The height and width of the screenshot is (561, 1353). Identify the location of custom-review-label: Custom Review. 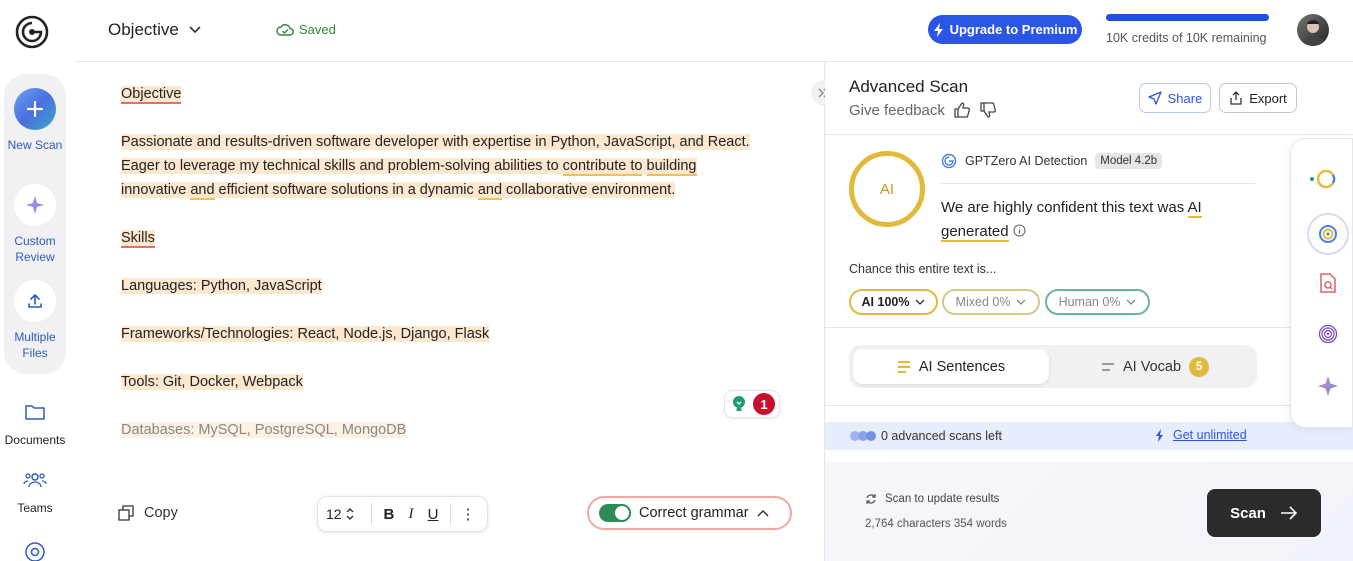
(35, 249).